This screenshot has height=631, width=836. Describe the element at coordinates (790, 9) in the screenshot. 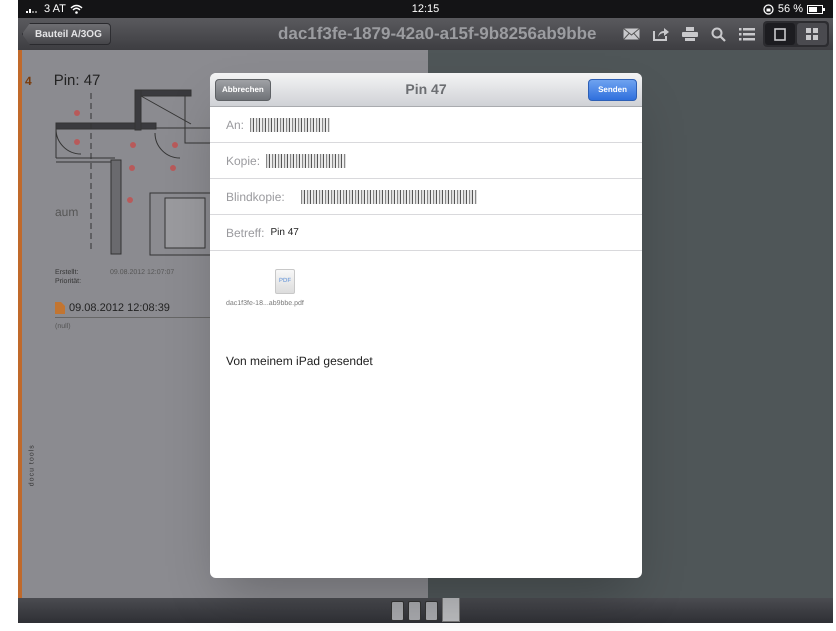

I see `battery-percent: 56 %` at that location.